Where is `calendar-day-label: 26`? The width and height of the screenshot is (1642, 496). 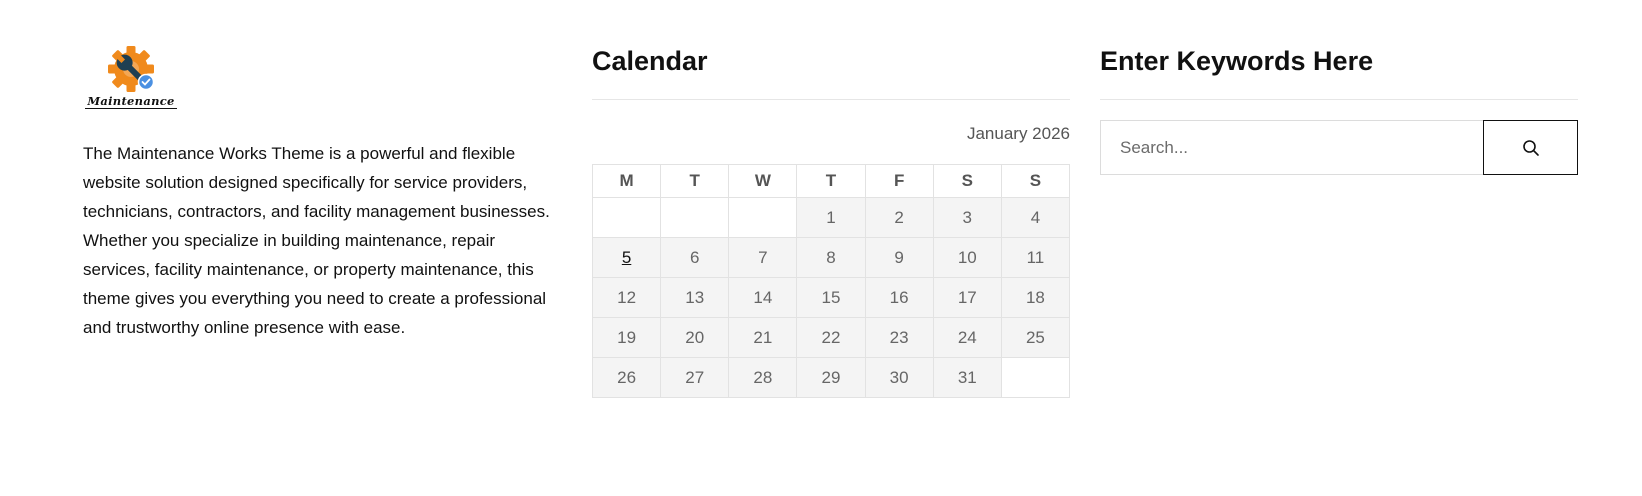 calendar-day-label: 26 is located at coordinates (627, 377).